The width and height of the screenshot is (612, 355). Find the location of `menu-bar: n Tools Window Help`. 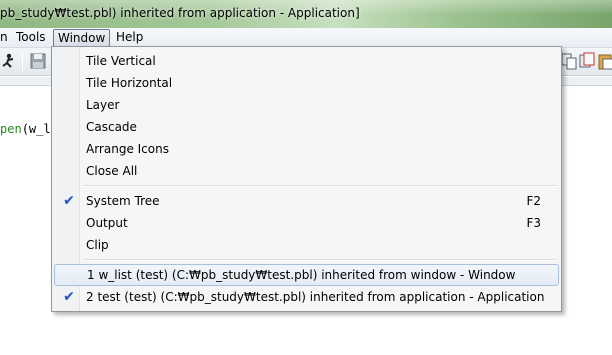

menu-bar: n Tools Window Help is located at coordinates (306, 38).